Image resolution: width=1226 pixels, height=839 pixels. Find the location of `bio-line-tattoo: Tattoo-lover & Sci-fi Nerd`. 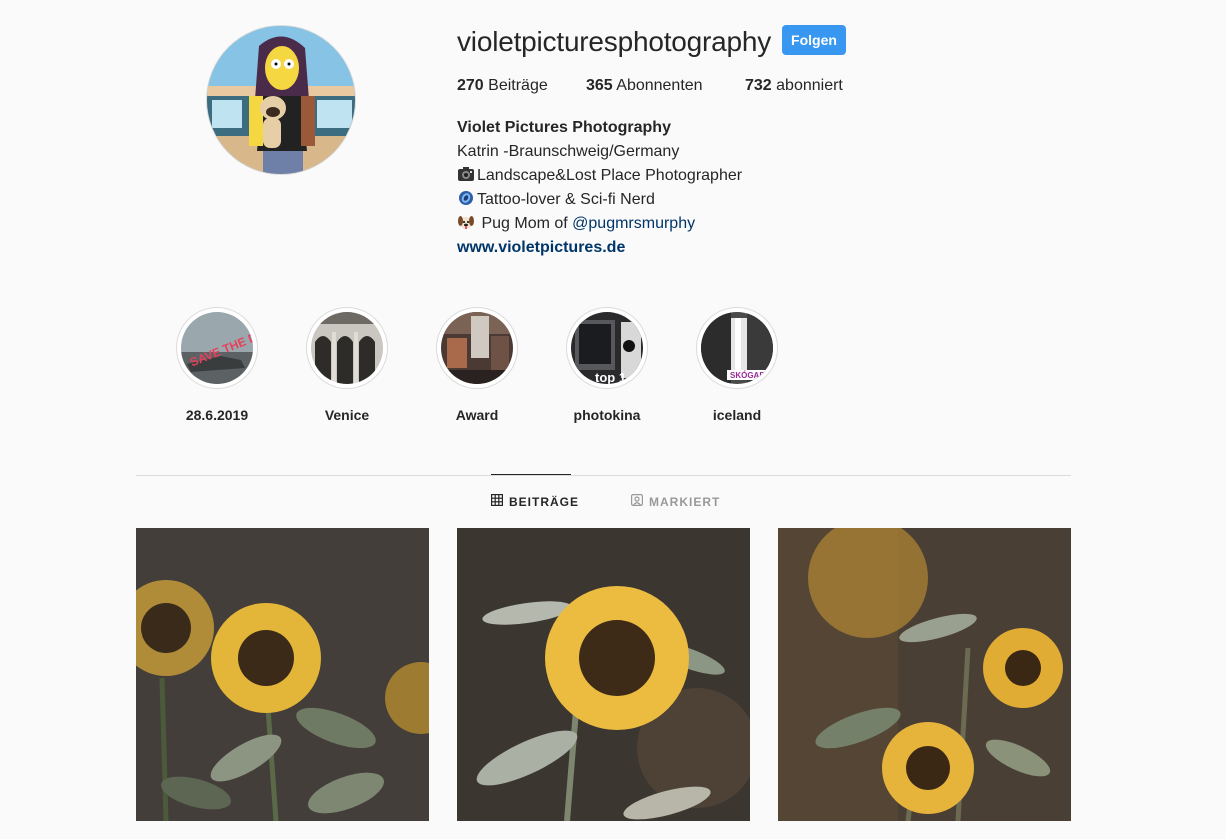

bio-line-tattoo: Tattoo-lover & Sci-fi Nerd is located at coordinates (599, 200).